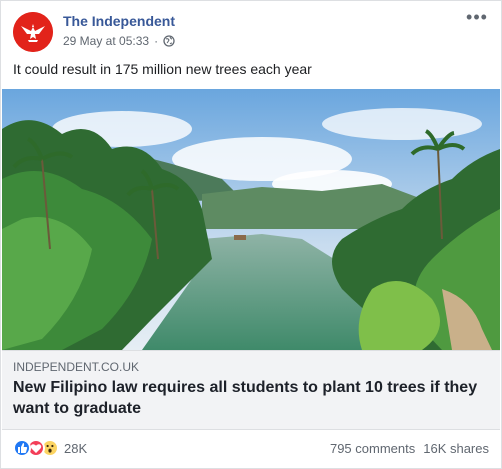 This screenshot has width=502, height=469. Describe the element at coordinates (22, 448) in the screenshot. I see `like-icon` at that location.